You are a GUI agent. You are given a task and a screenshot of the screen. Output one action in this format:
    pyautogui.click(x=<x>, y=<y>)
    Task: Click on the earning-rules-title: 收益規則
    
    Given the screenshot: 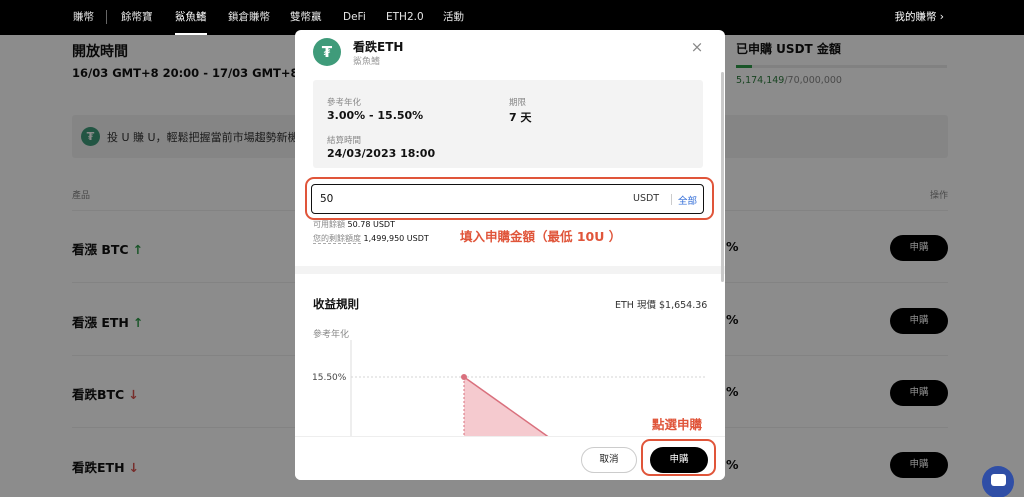 What is the action you would take?
    pyautogui.click(x=336, y=304)
    